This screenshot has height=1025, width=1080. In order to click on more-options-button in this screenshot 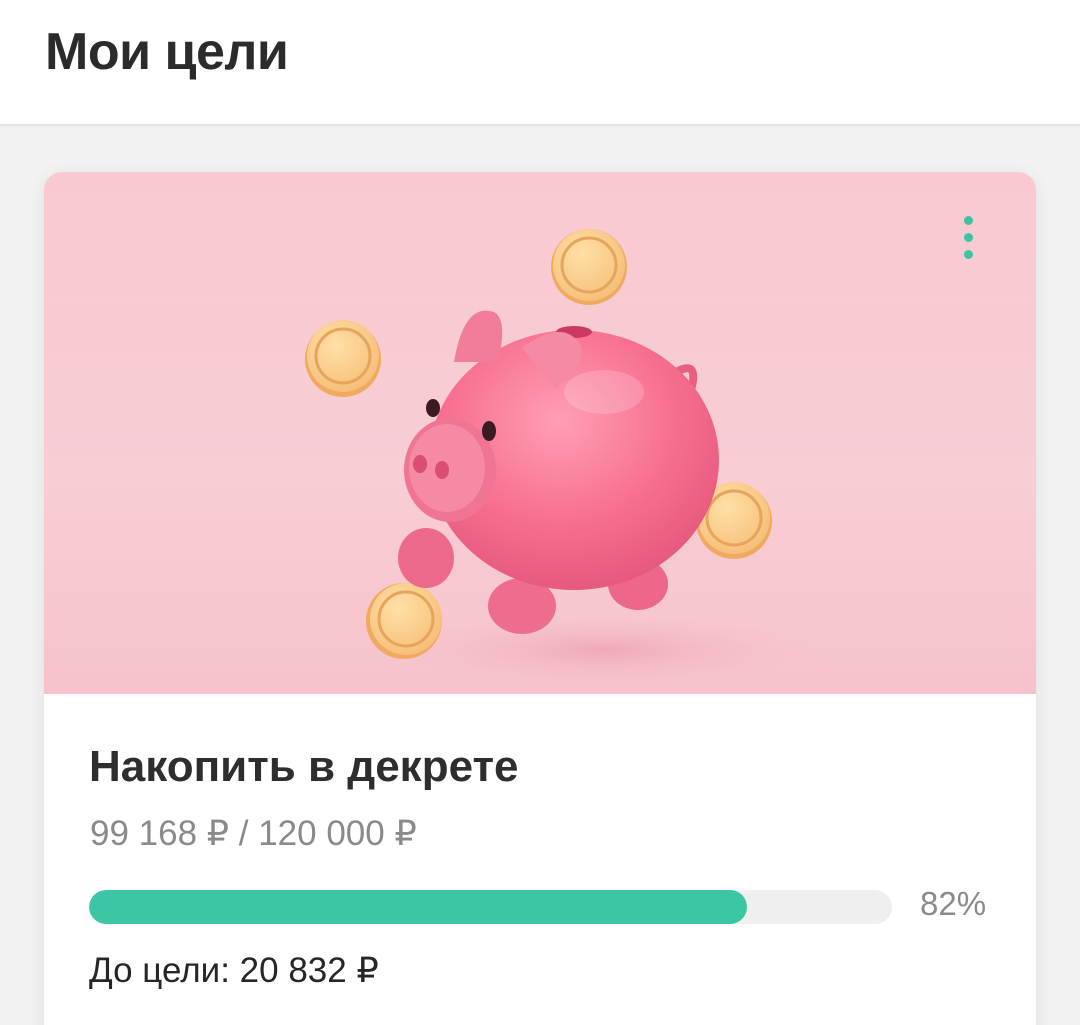, I will do `click(970, 238)`.